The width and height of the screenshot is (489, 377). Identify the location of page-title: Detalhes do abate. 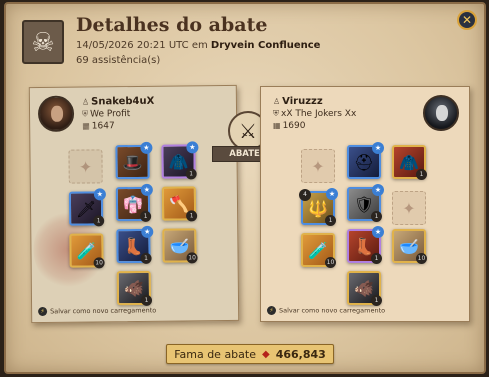
(172, 25).